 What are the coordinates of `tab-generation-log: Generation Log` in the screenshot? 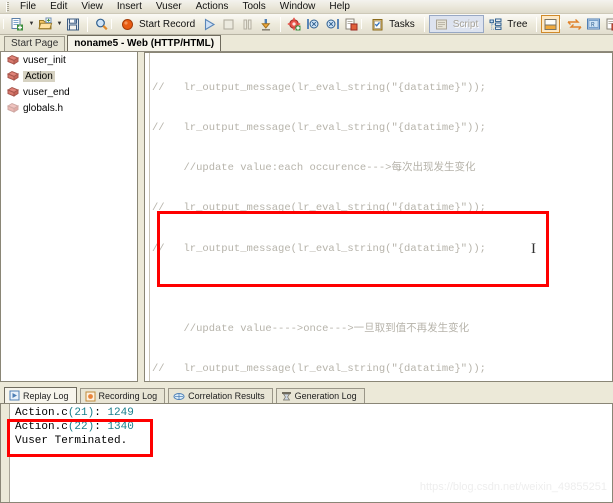 It's located at (320, 395).